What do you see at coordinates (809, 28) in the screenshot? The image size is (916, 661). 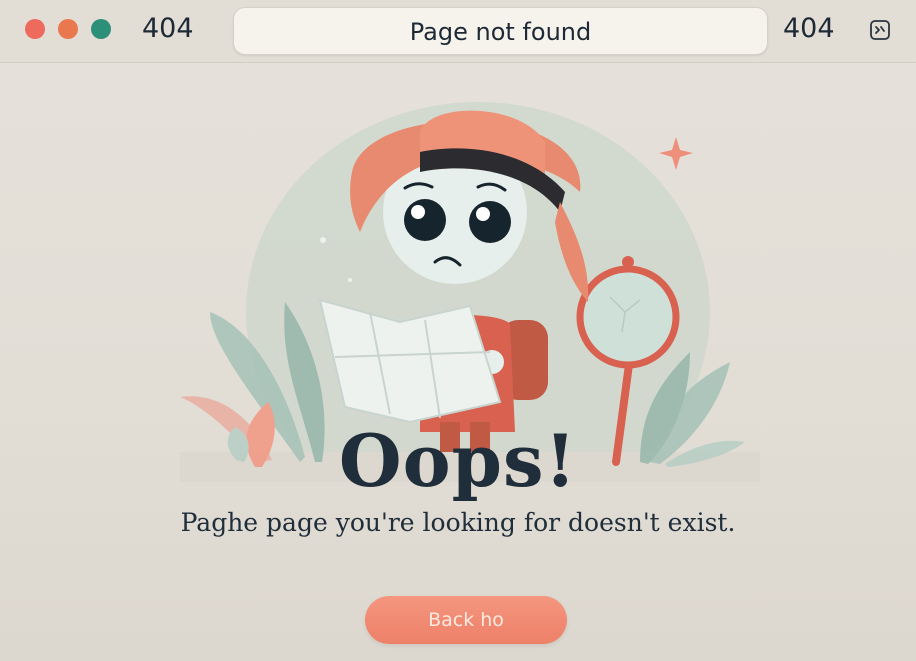 I see `status-code-label: 404` at bounding box center [809, 28].